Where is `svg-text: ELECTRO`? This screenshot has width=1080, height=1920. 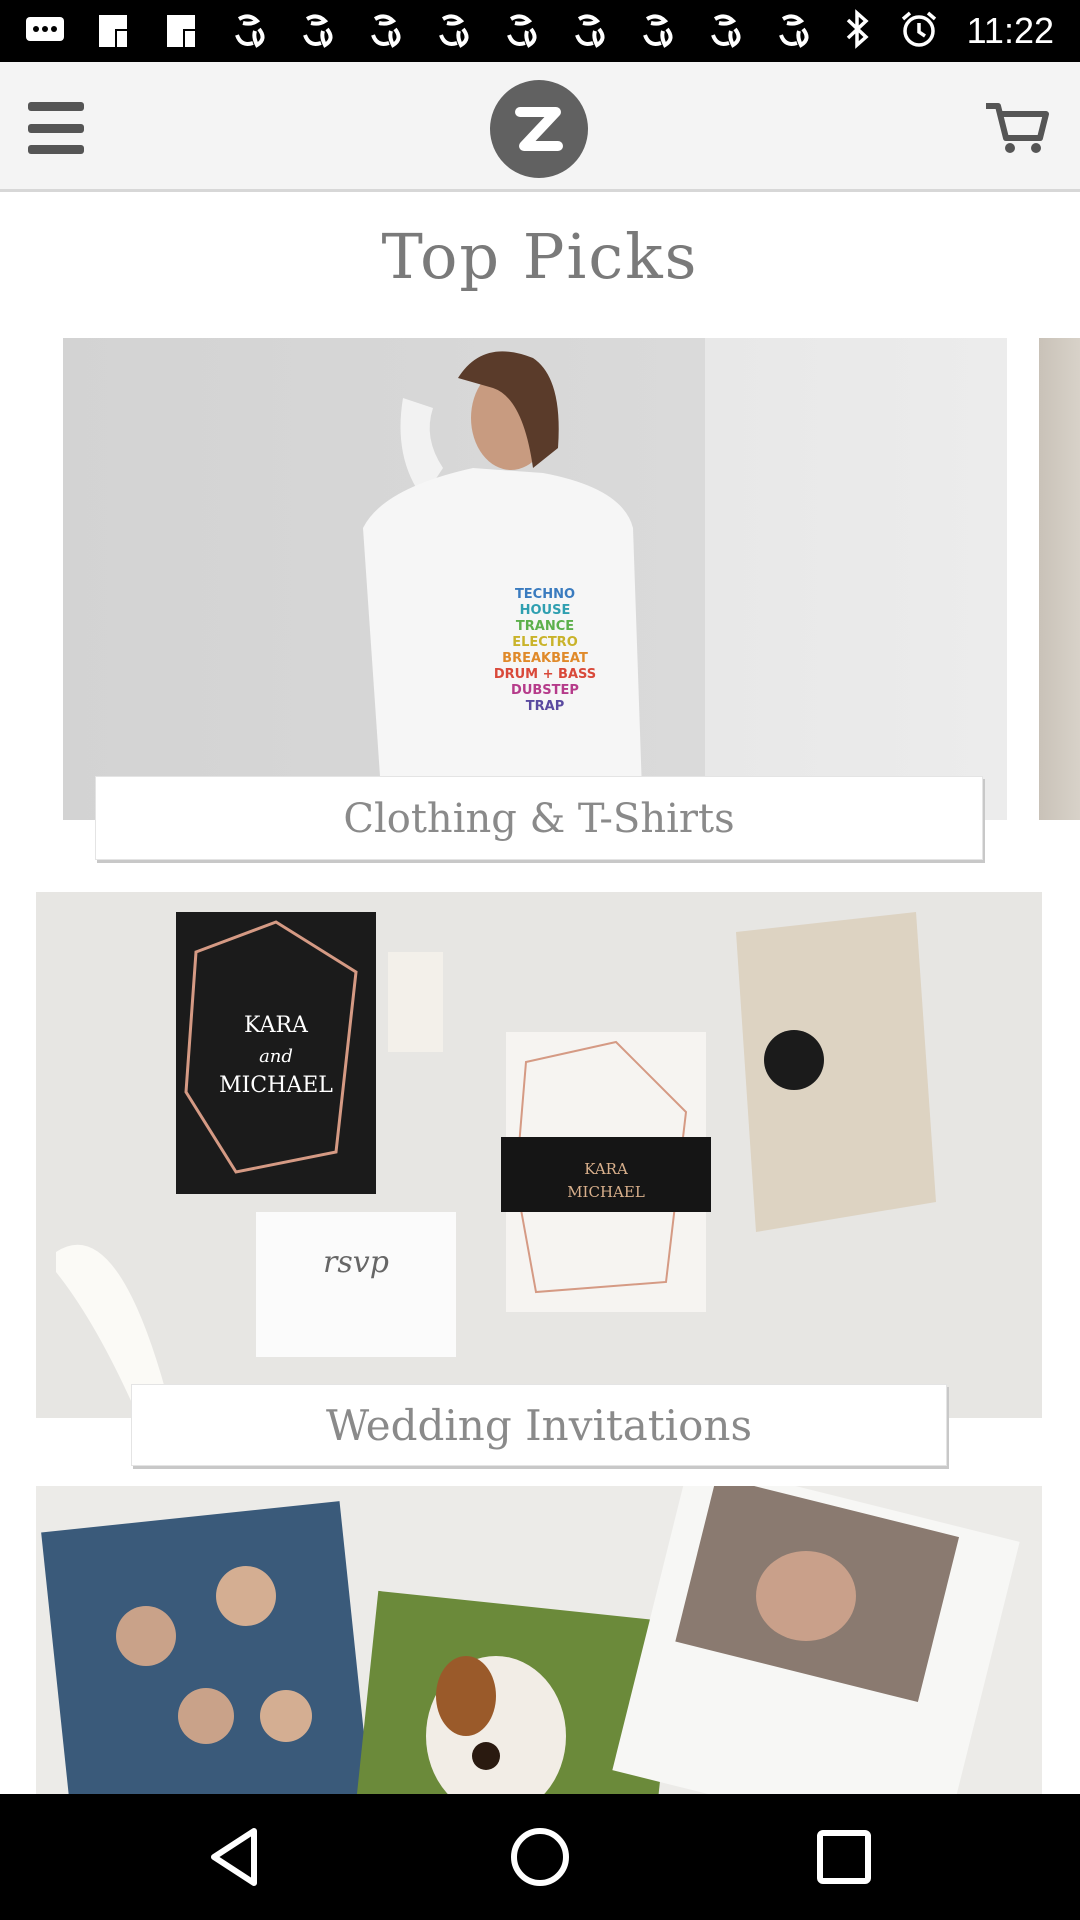
svg-text: ELECTRO is located at coordinates (545, 642).